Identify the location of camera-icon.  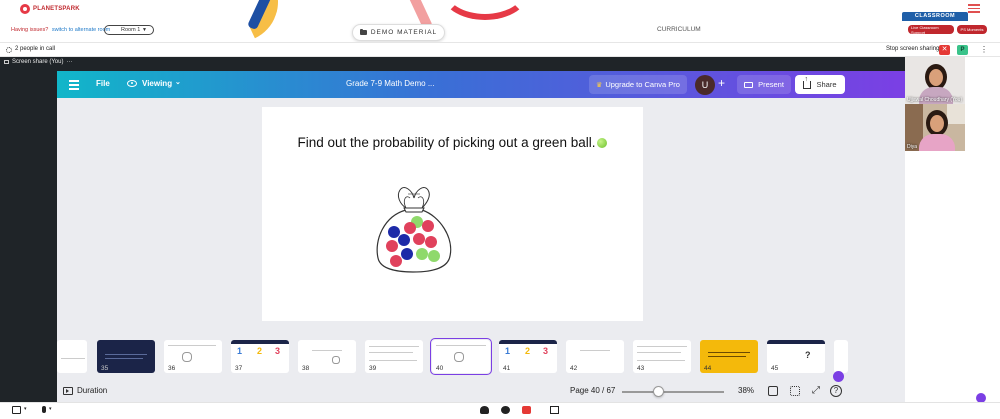
(16, 410).